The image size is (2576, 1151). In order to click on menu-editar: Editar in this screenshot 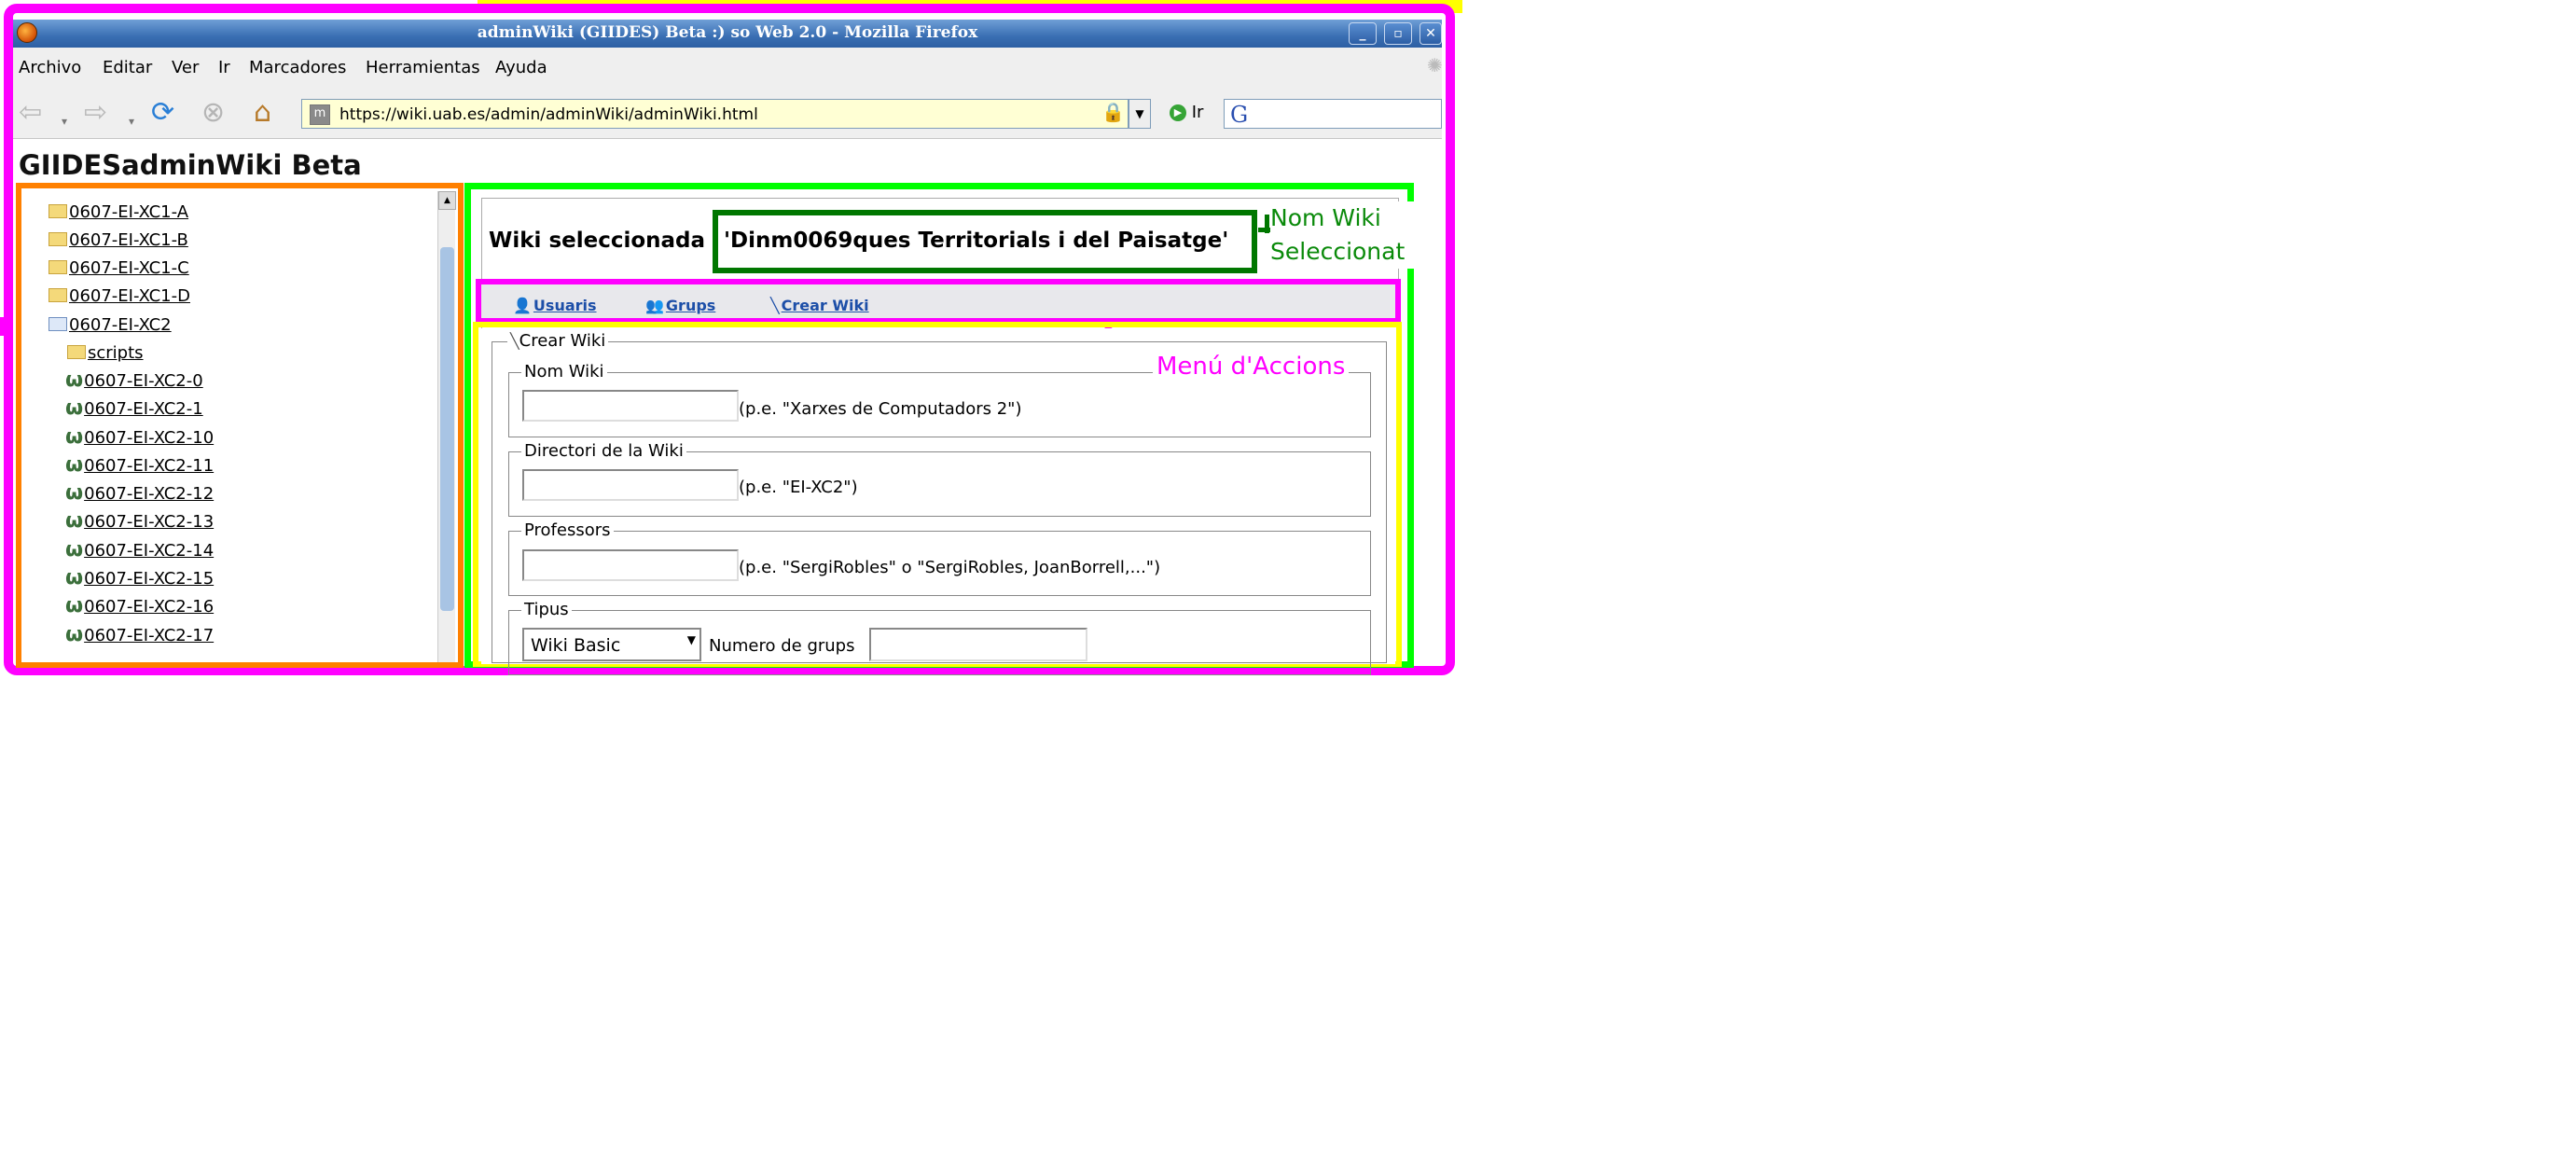, I will do `click(127, 67)`.